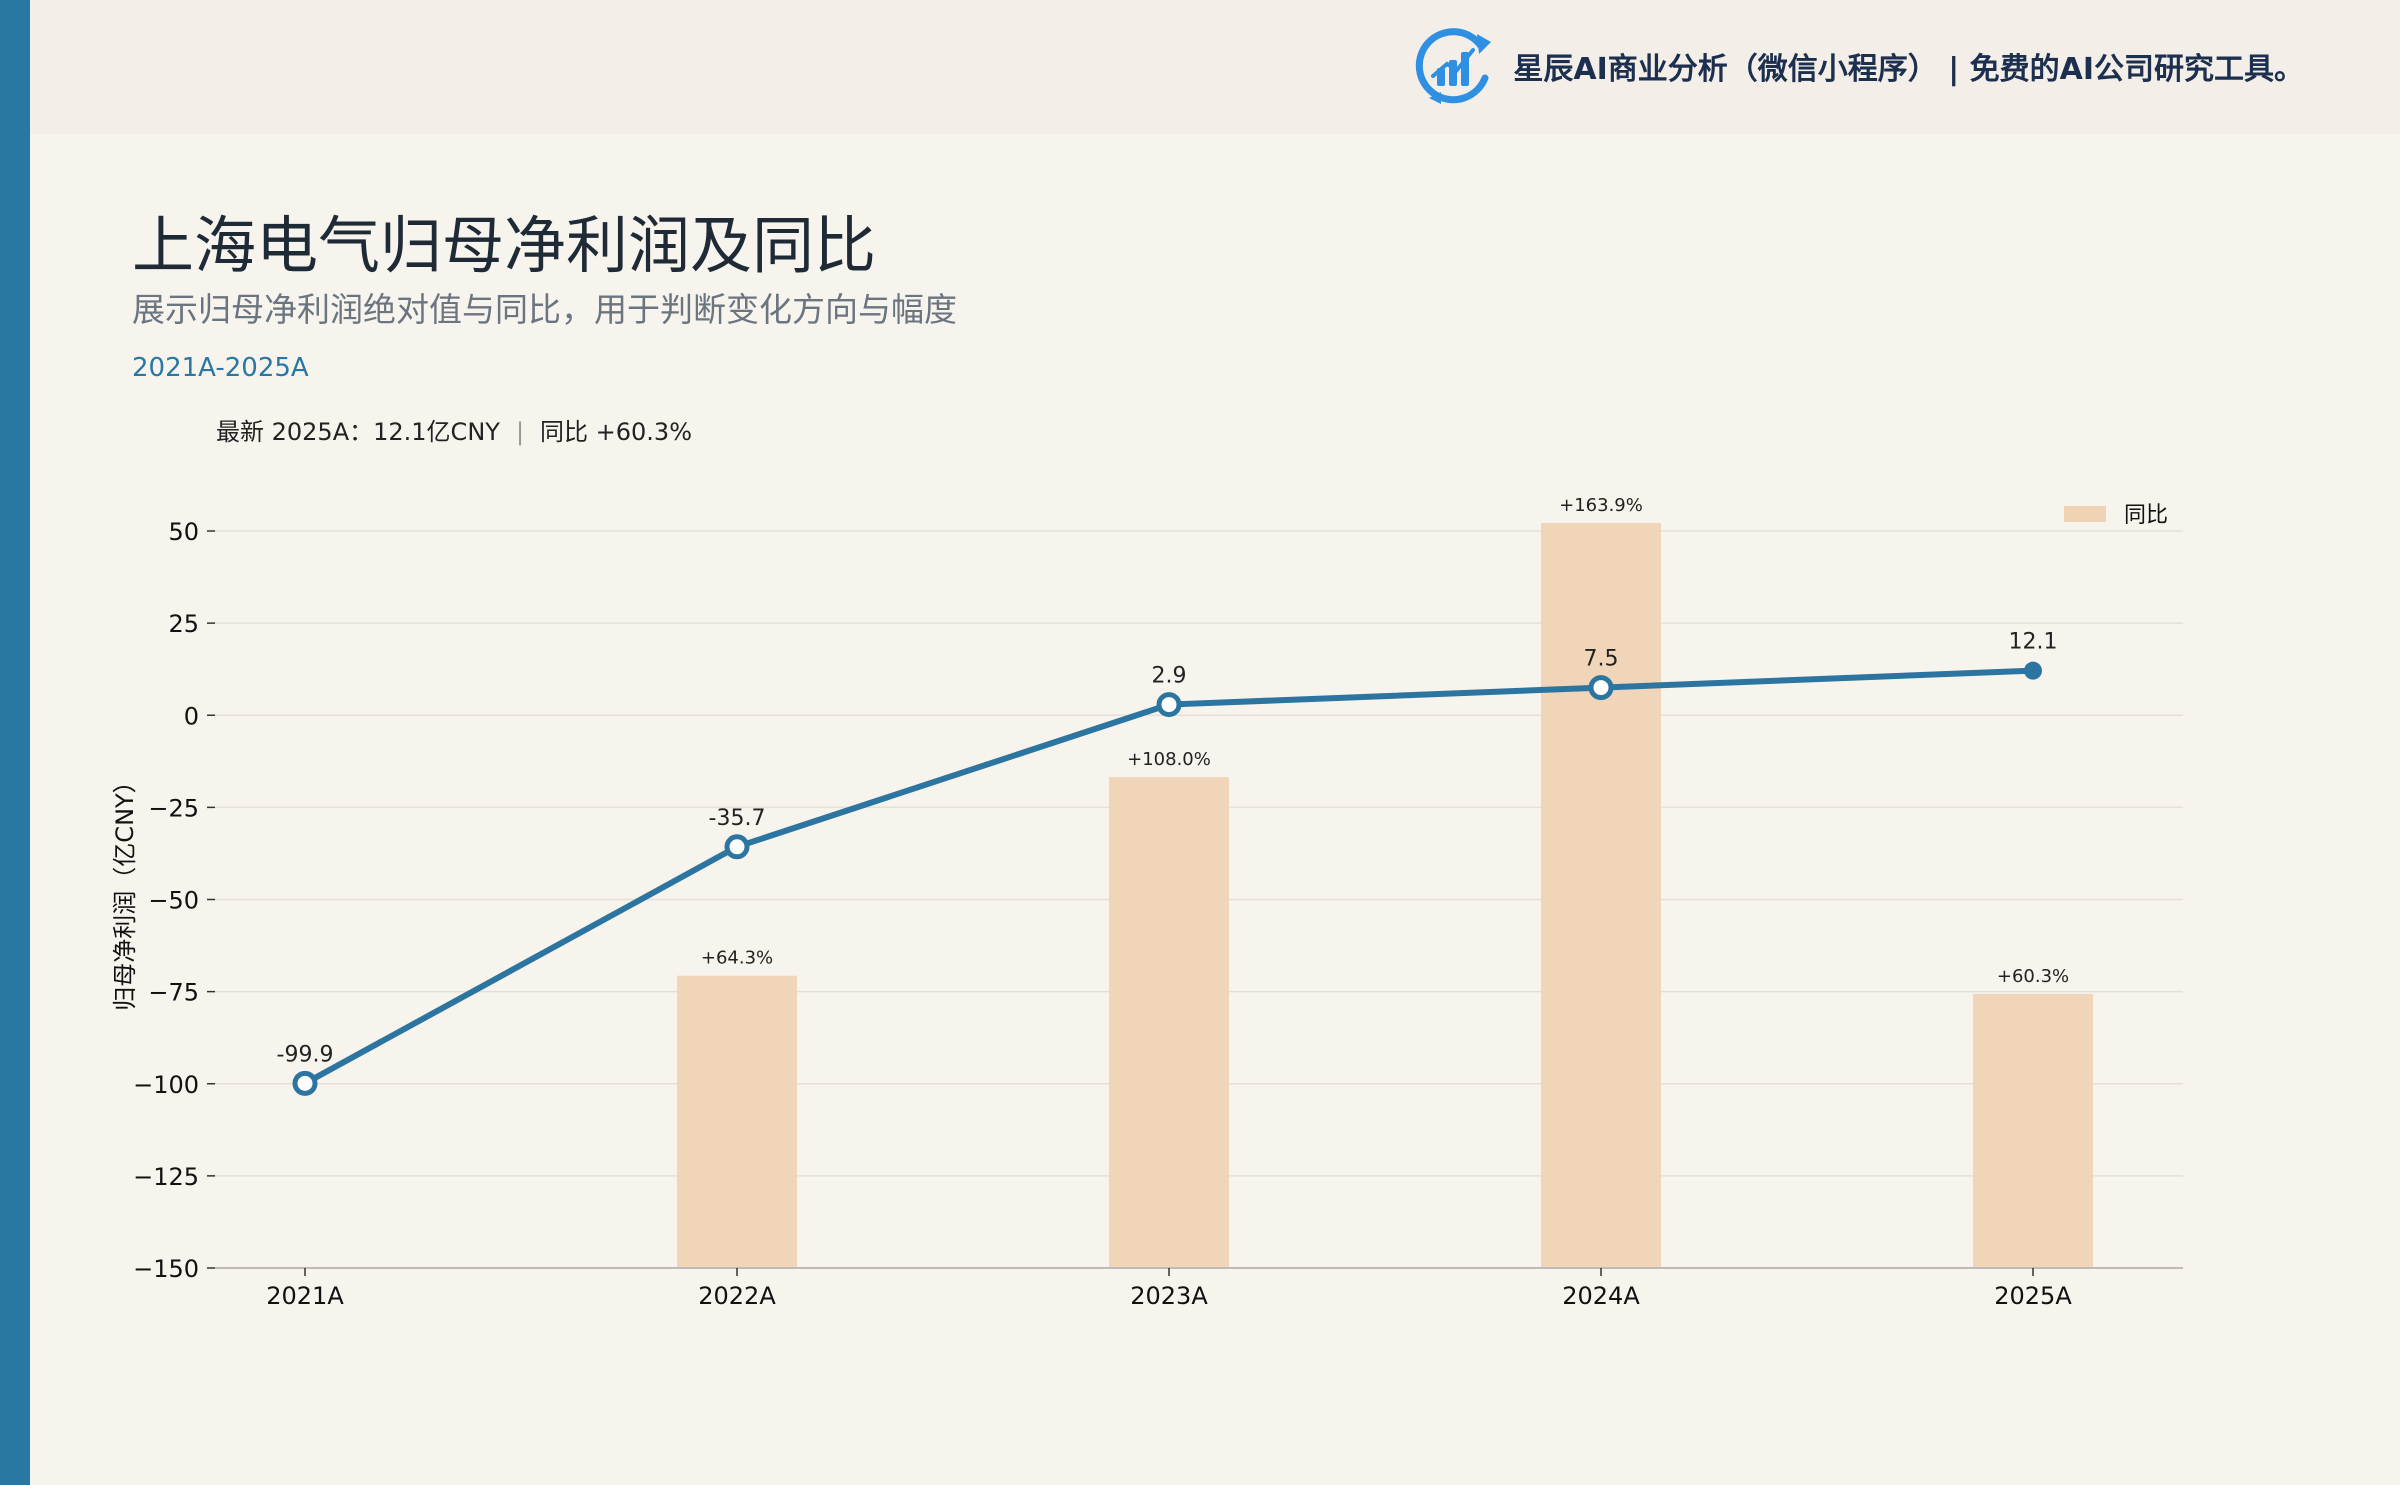  I want to click on y-tick-label: −100, so click(166, 1085).